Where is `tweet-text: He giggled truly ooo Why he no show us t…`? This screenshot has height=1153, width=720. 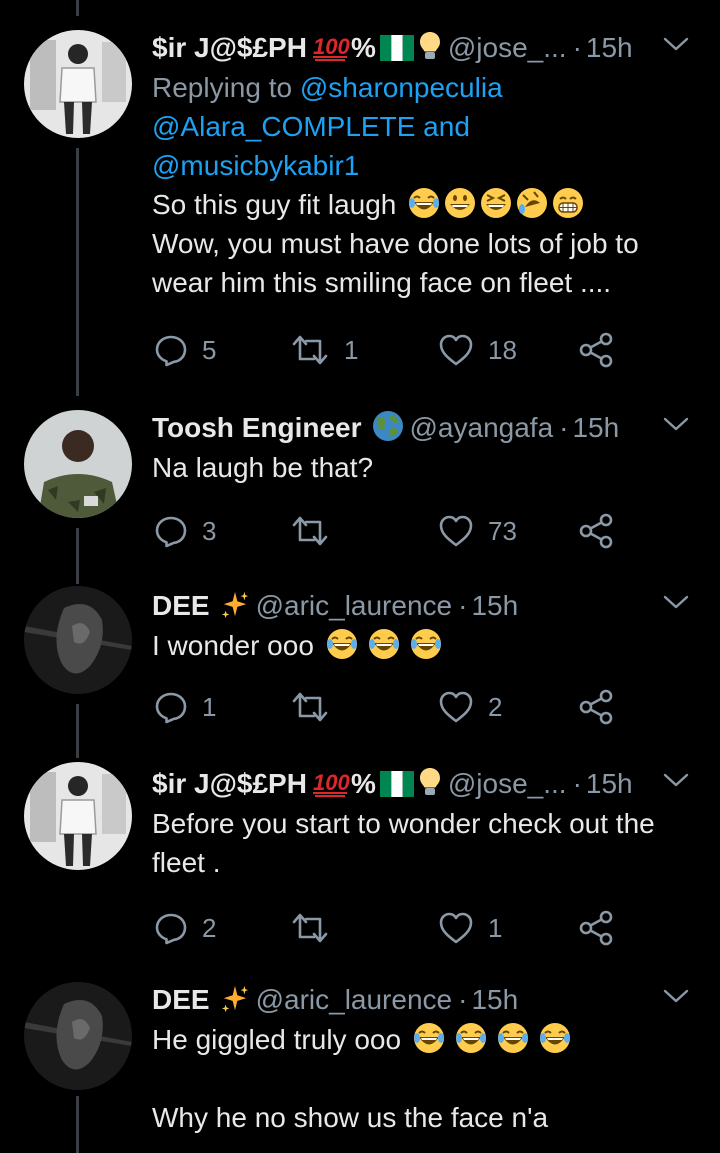 tweet-text: He giggled truly ooo Why he no show us t… is located at coordinates (424, 1078).